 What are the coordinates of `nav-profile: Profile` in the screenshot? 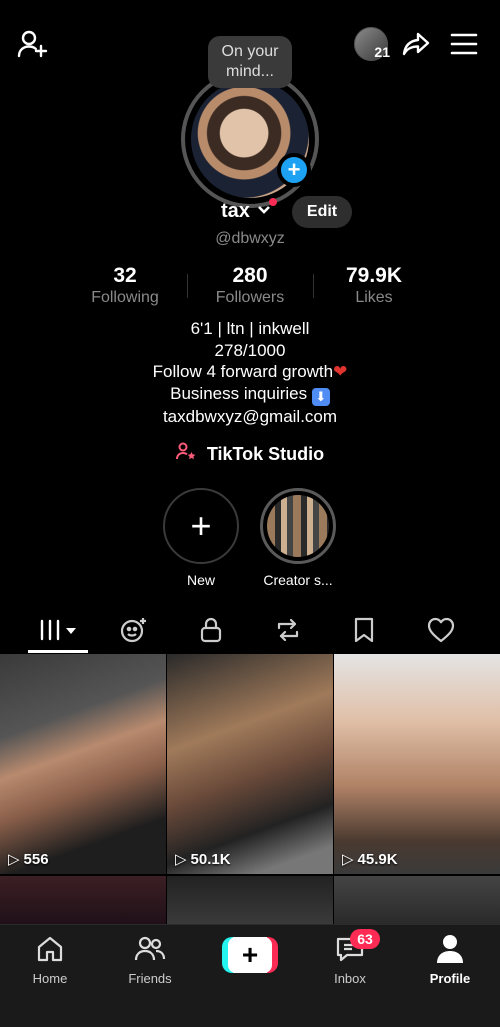 It's located at (450, 959).